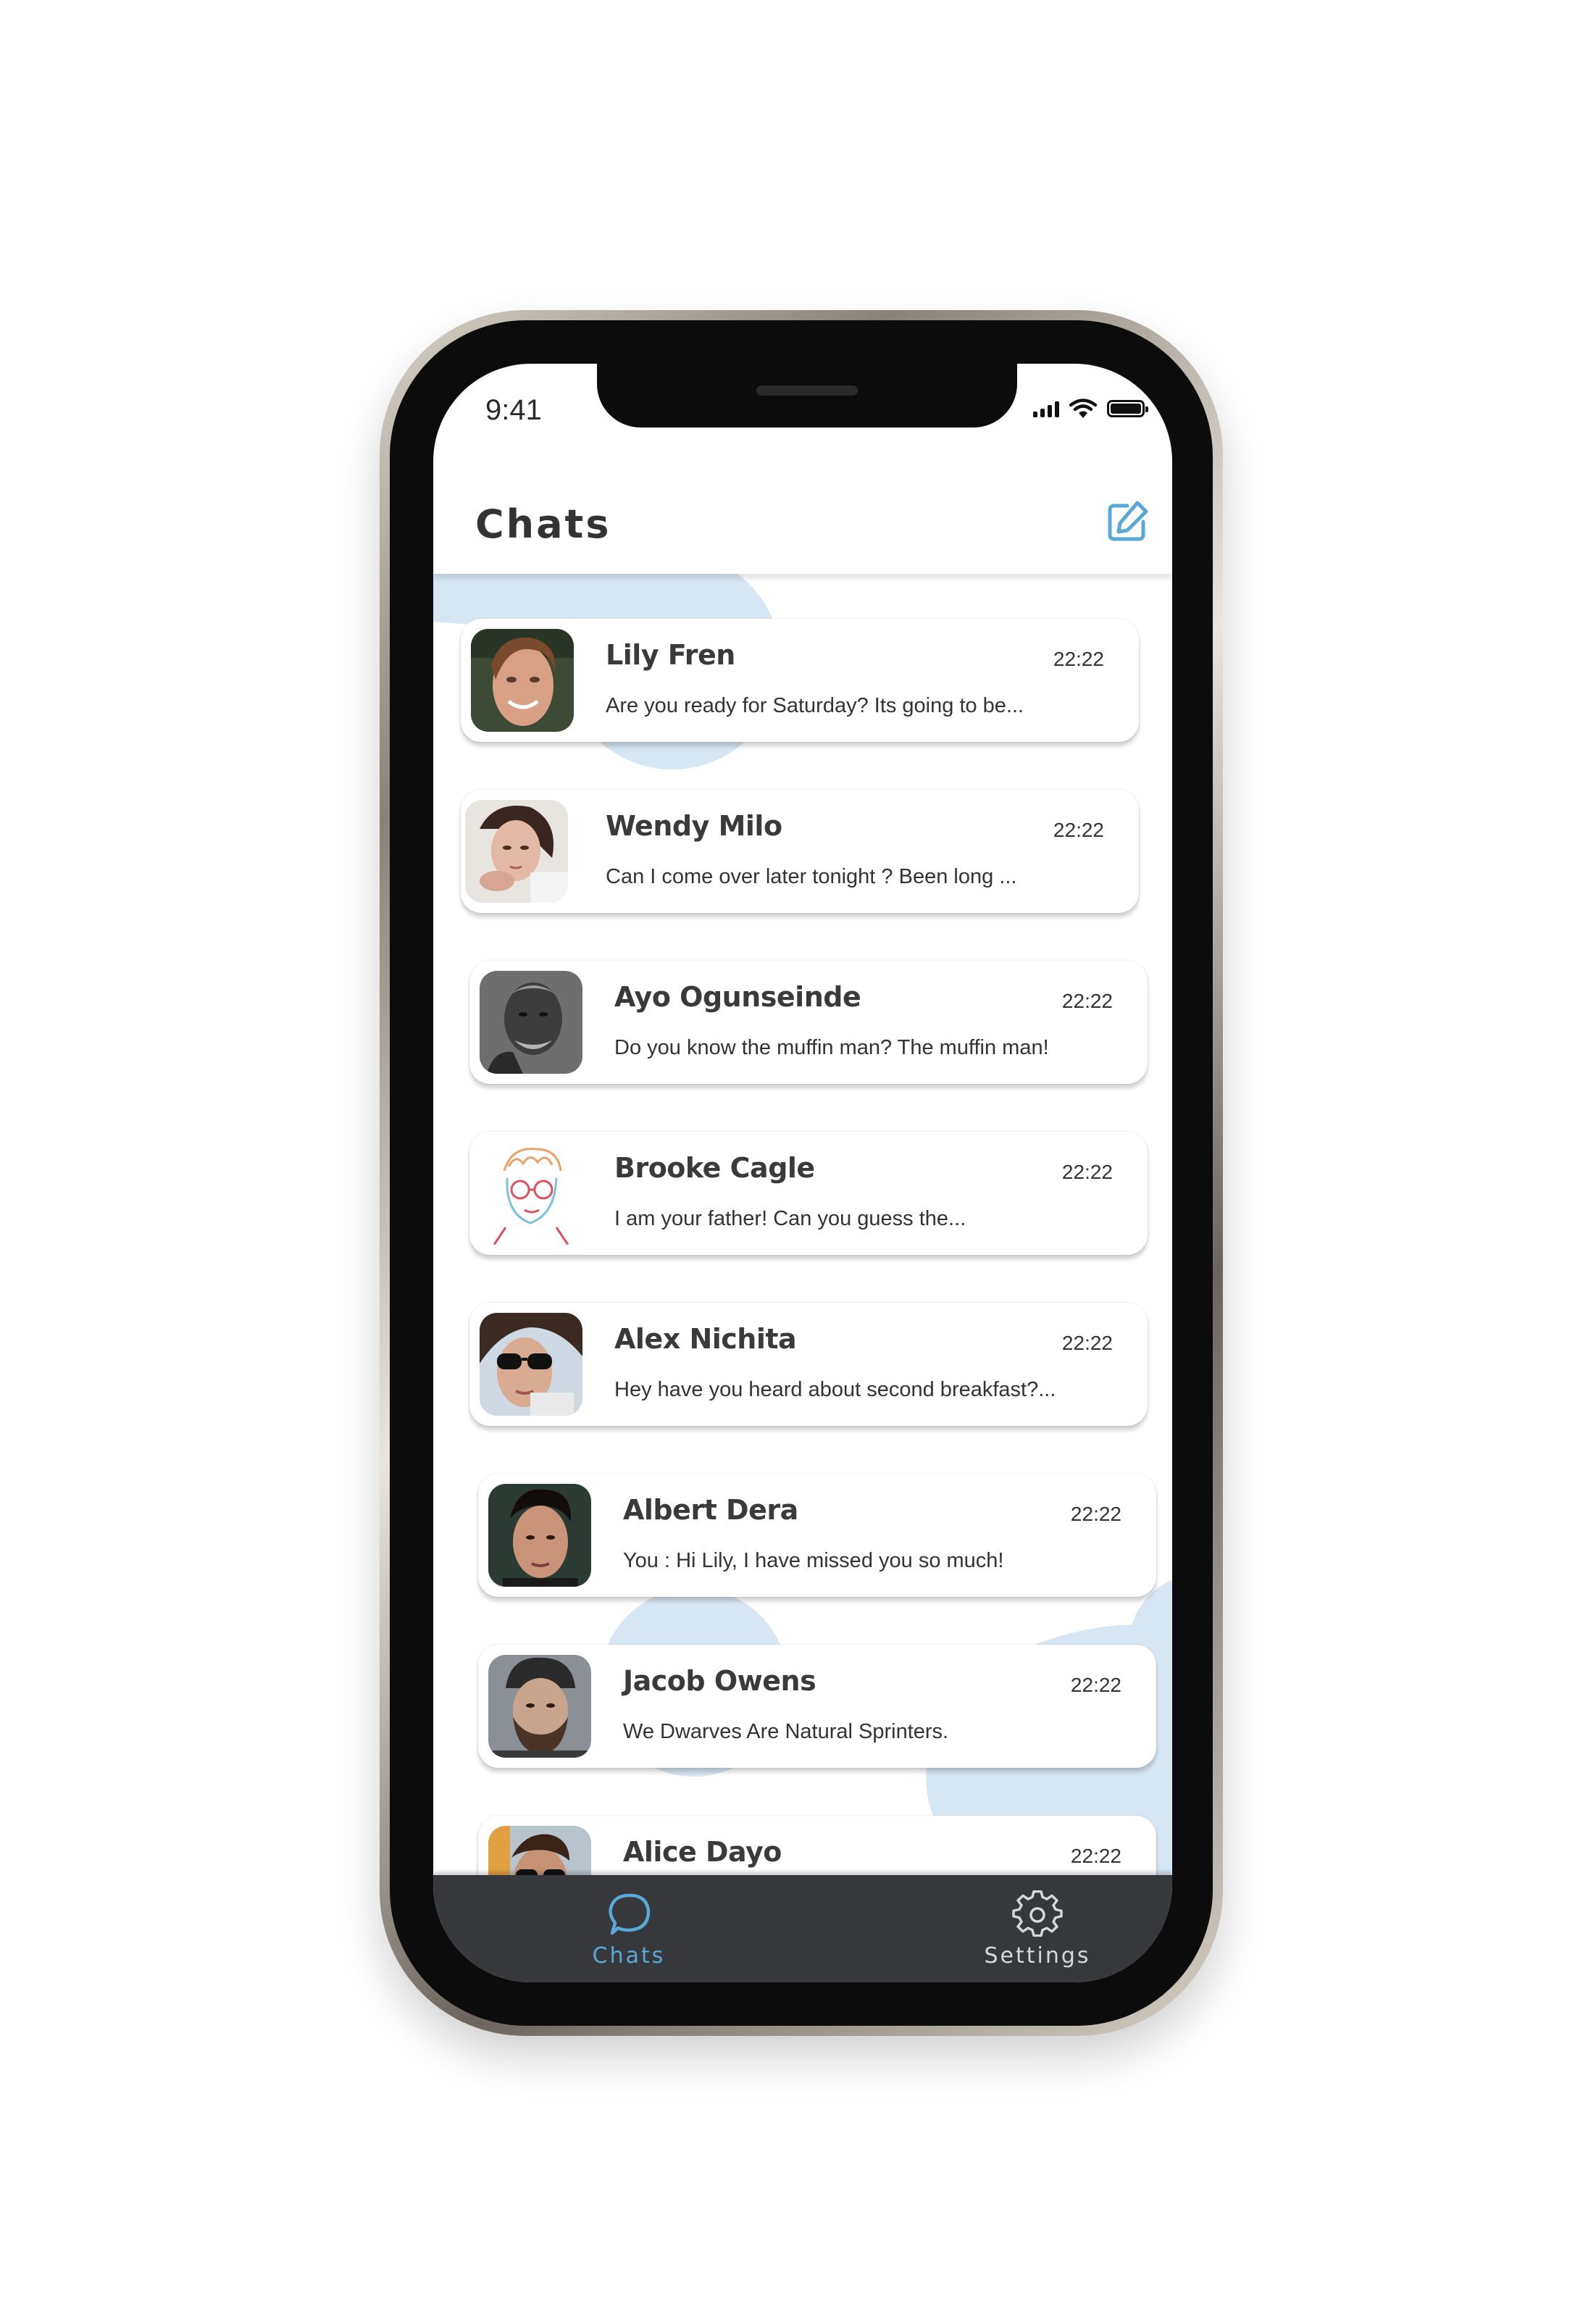  I want to click on tab-label: Chats, so click(629, 1956).